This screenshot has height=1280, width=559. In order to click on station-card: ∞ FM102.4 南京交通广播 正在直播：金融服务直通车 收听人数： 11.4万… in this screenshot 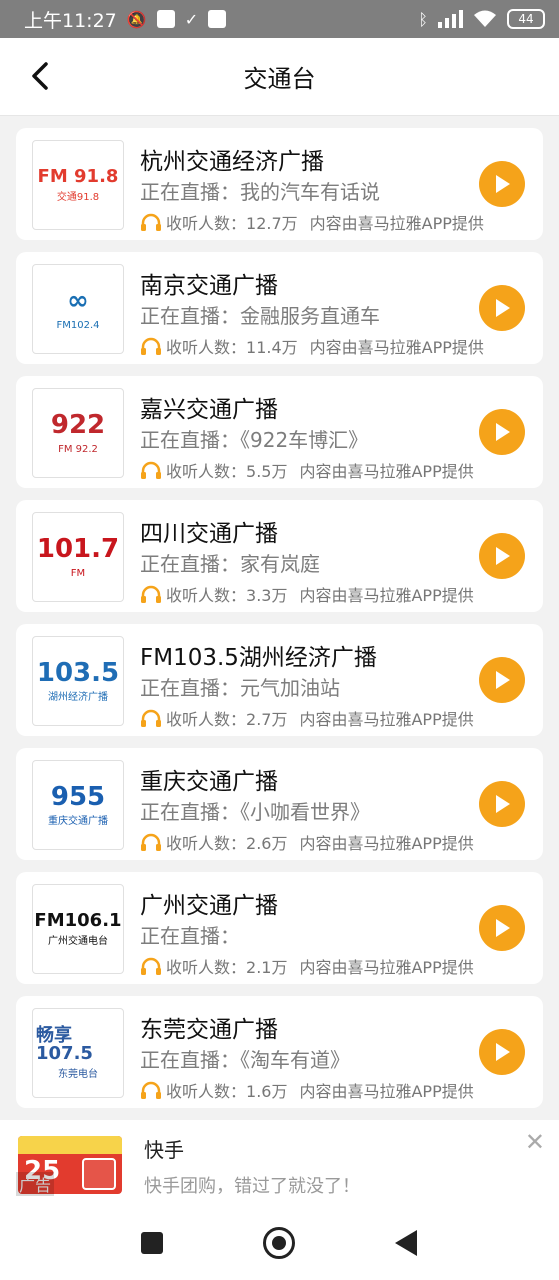, I will do `click(279, 308)`.